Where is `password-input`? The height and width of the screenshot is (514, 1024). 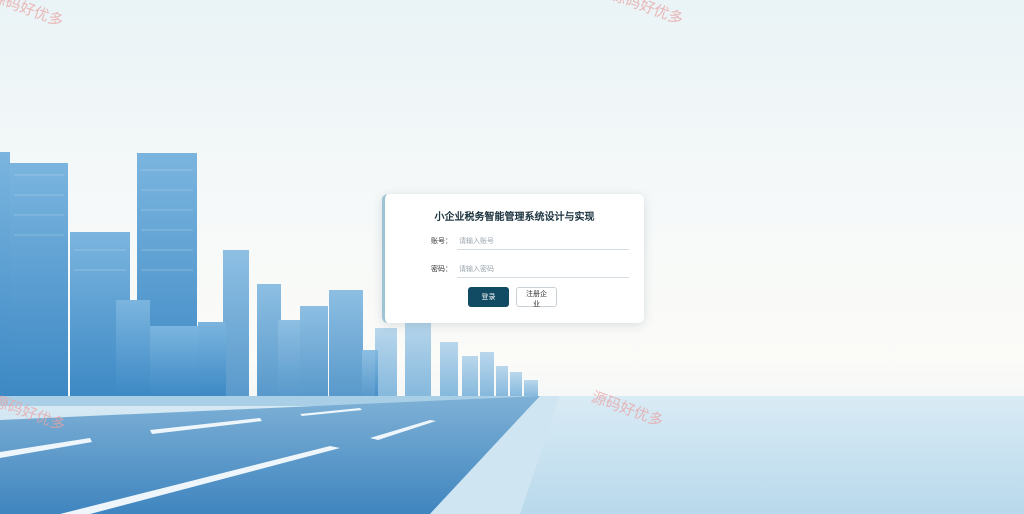 password-input is located at coordinates (543, 269).